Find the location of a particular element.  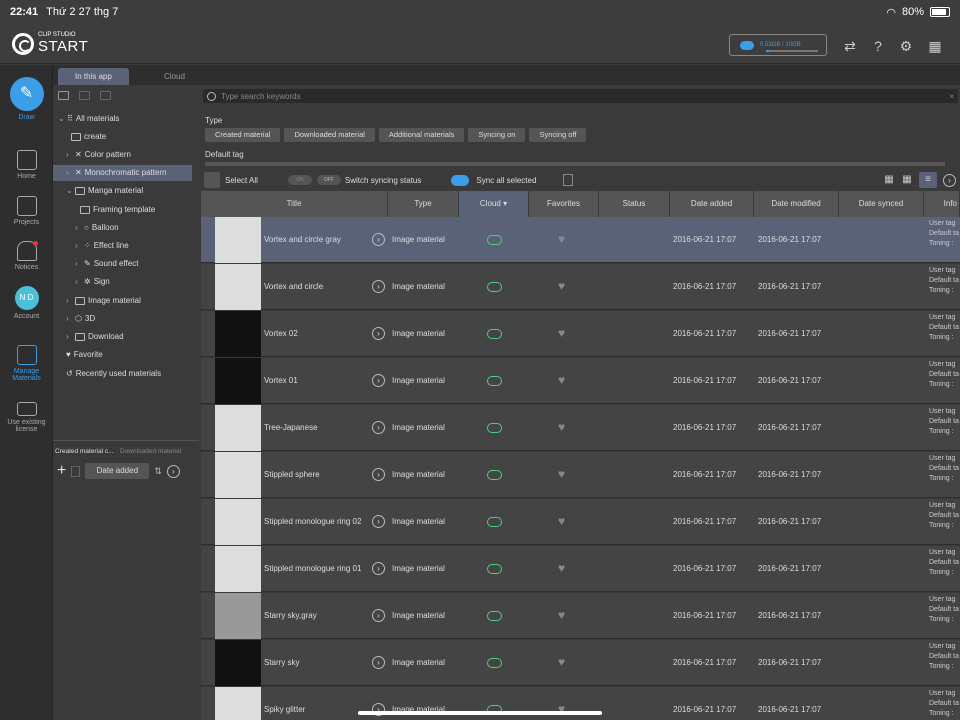

sync-arrows-icon: ⇄ is located at coordinates (850, 46).